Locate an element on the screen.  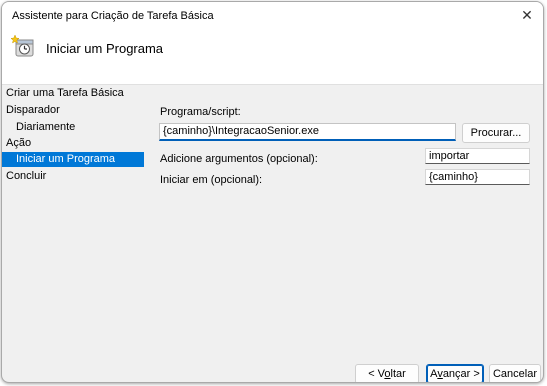
program-label: Programa/script: is located at coordinates (200, 112).